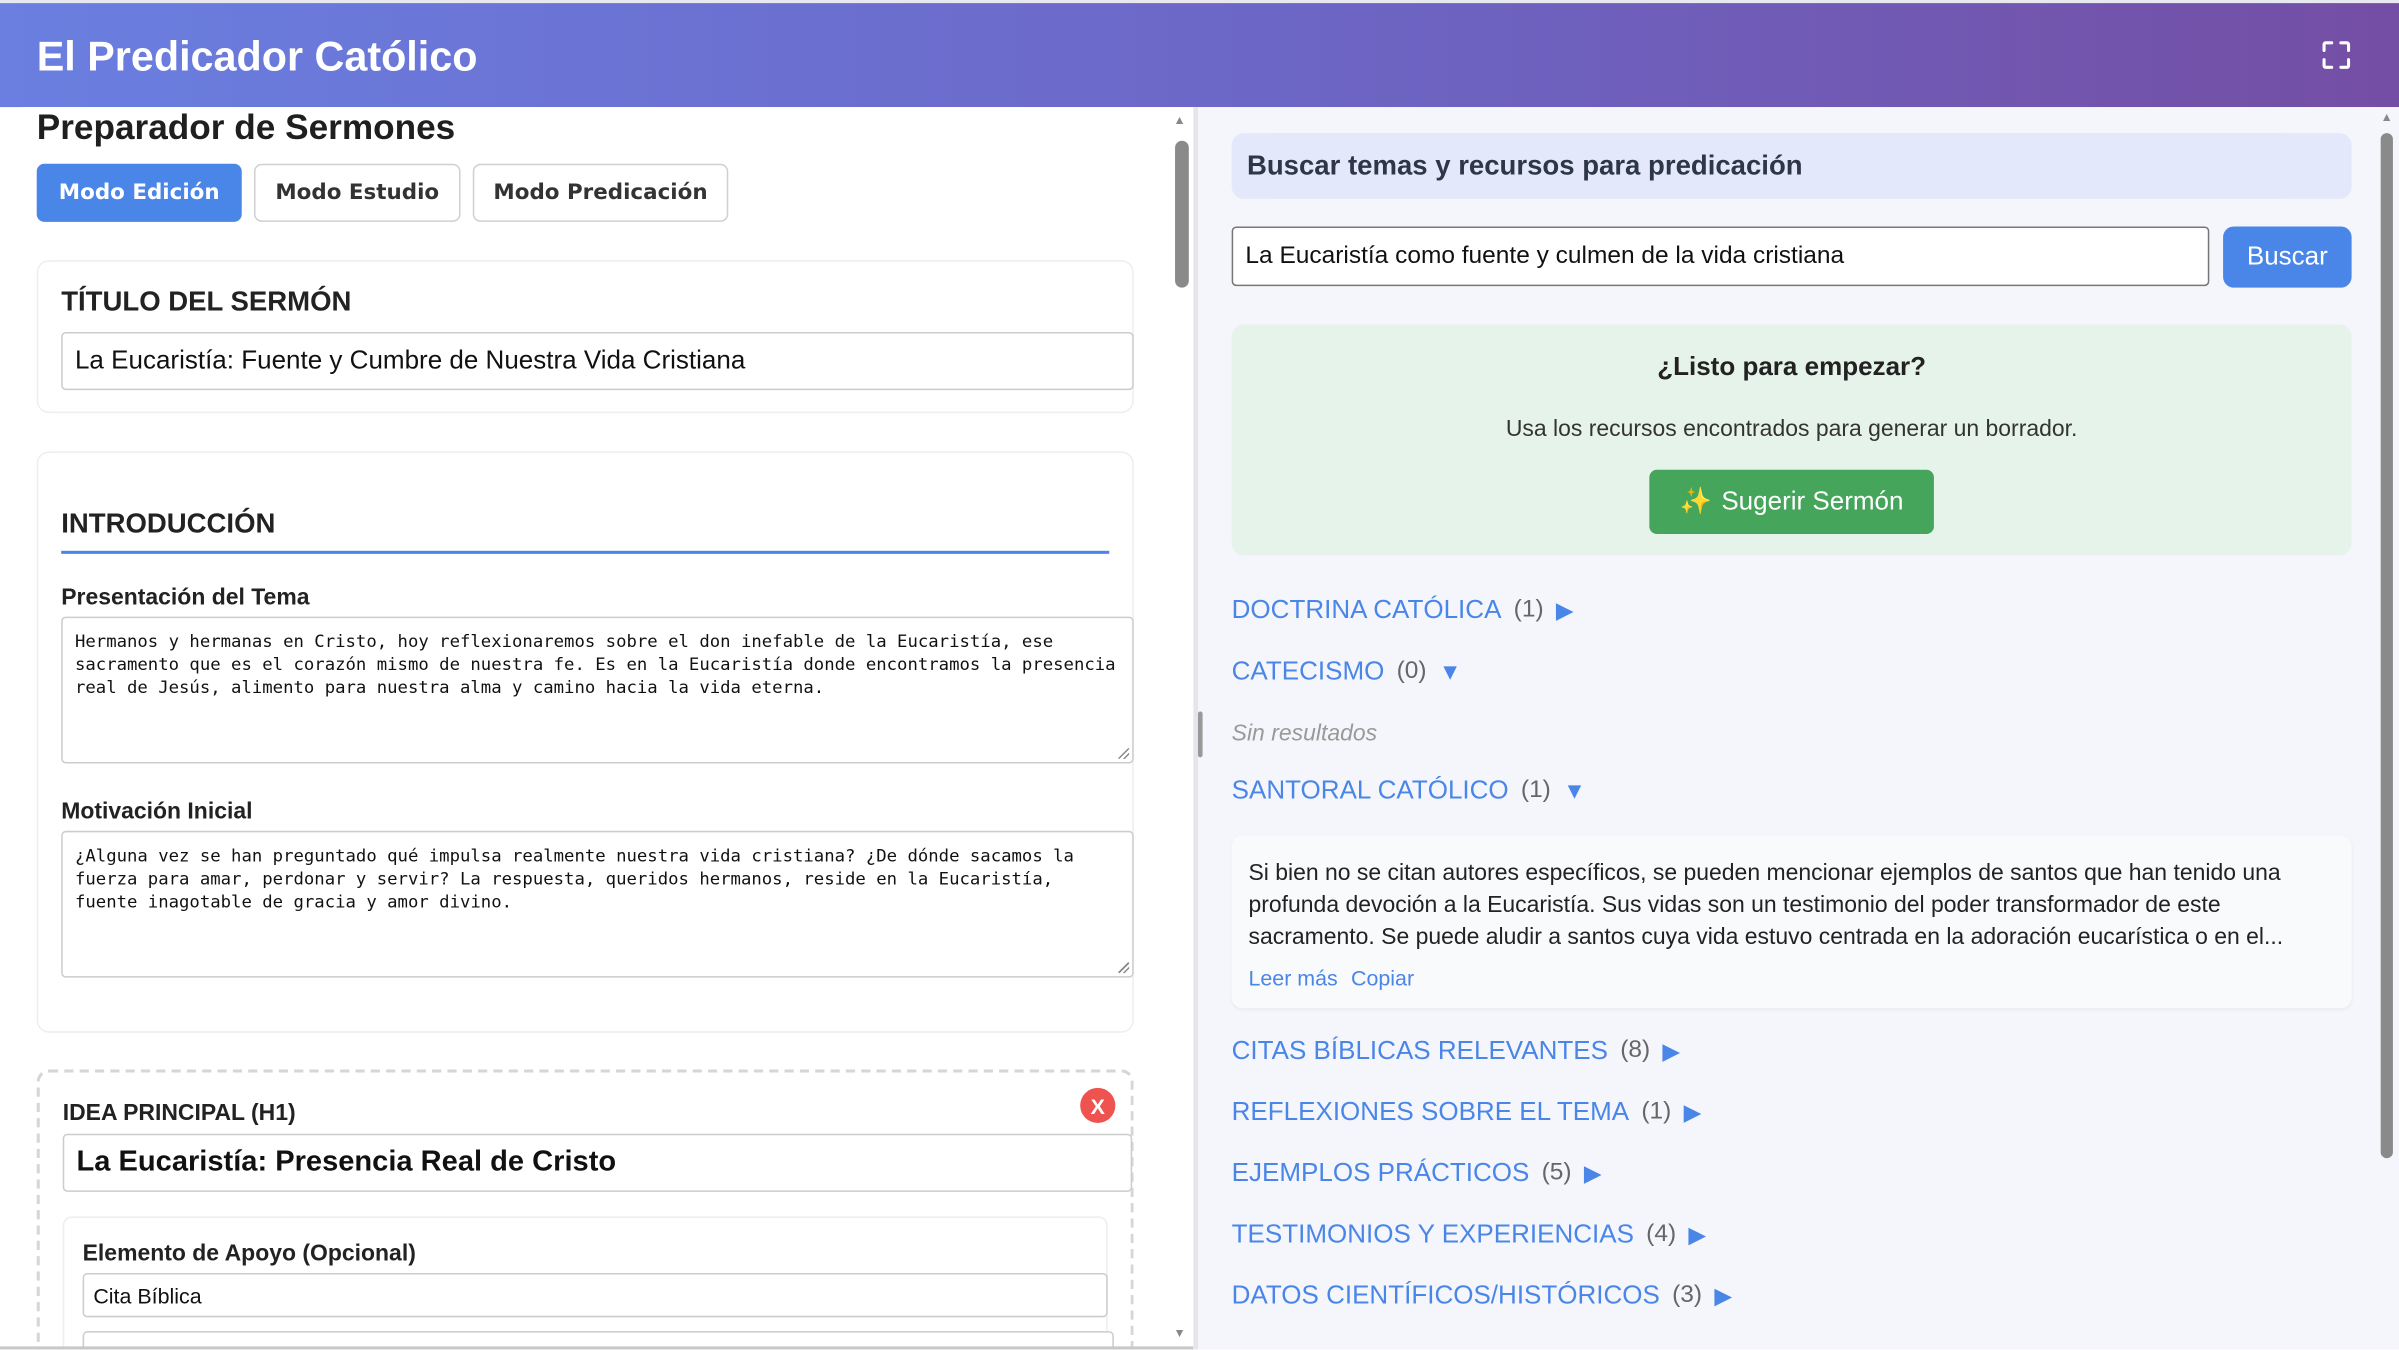  What do you see at coordinates (1382, 977) in the screenshot?
I see `copy-link: Copiar` at bounding box center [1382, 977].